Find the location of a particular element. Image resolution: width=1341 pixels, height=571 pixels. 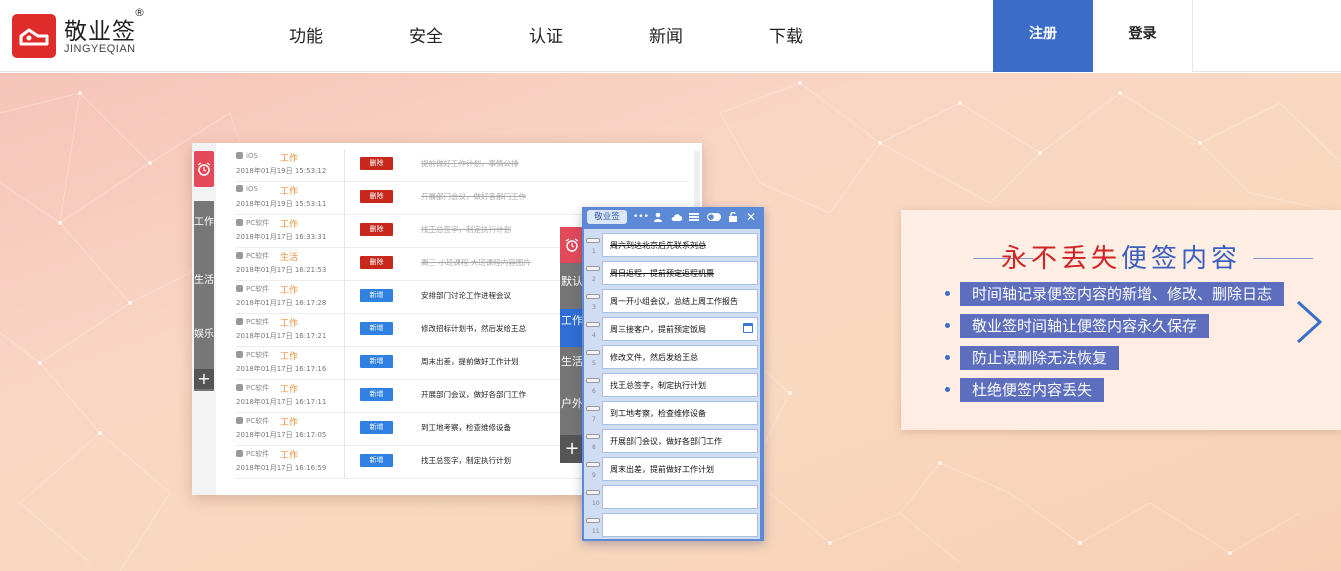

feature-item: 敬业签时间轴让便签内容永久保存 is located at coordinates (1085, 326).